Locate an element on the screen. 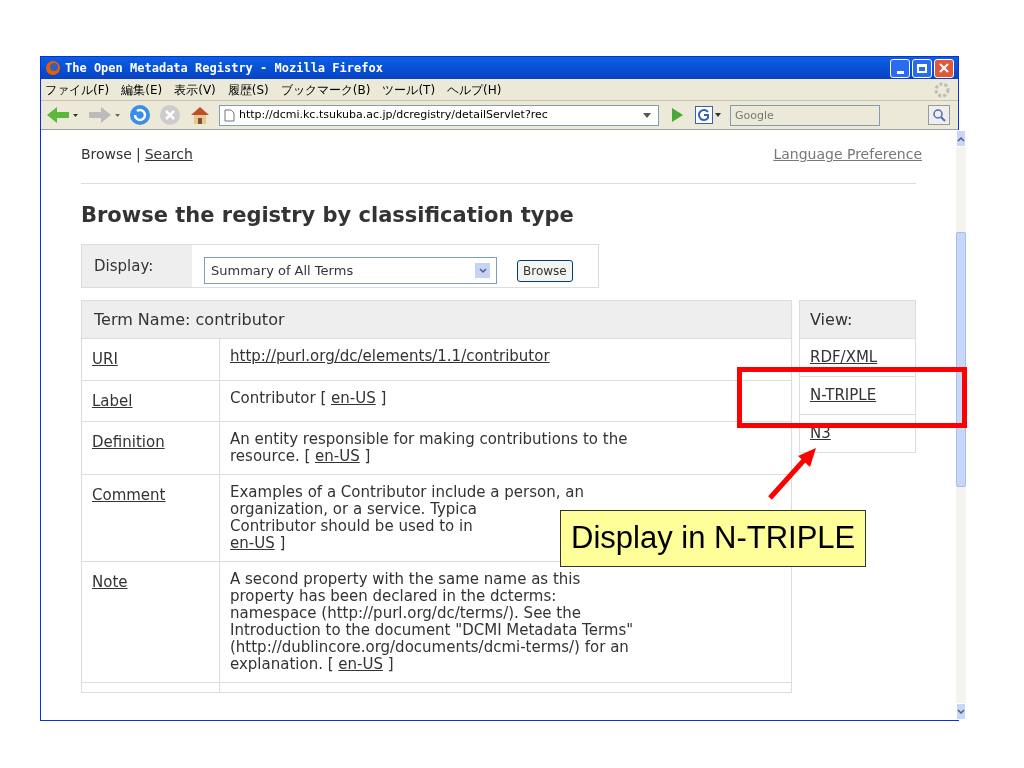  term-property-link: URI is located at coordinates (105, 359).